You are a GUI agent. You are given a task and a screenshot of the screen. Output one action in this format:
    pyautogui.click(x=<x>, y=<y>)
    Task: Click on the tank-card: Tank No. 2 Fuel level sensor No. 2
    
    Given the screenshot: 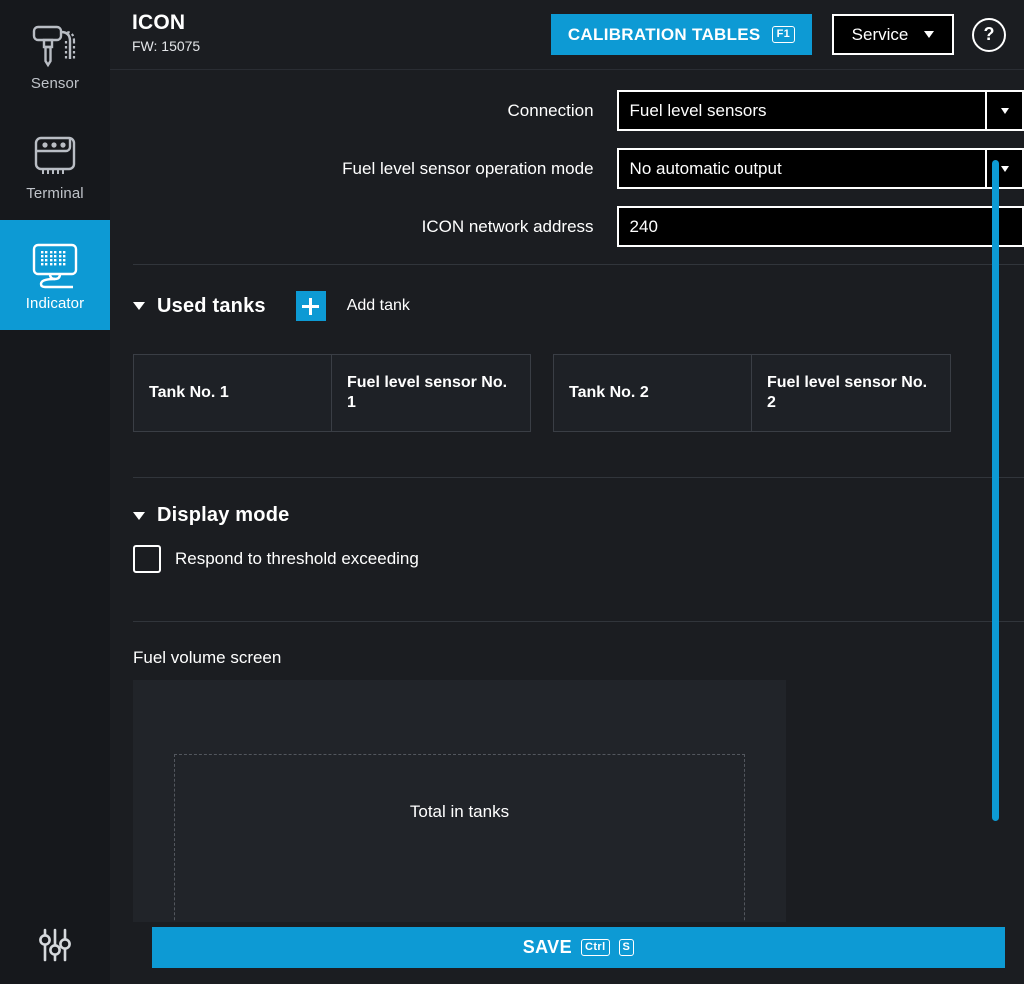 What is the action you would take?
    pyautogui.click(x=752, y=393)
    